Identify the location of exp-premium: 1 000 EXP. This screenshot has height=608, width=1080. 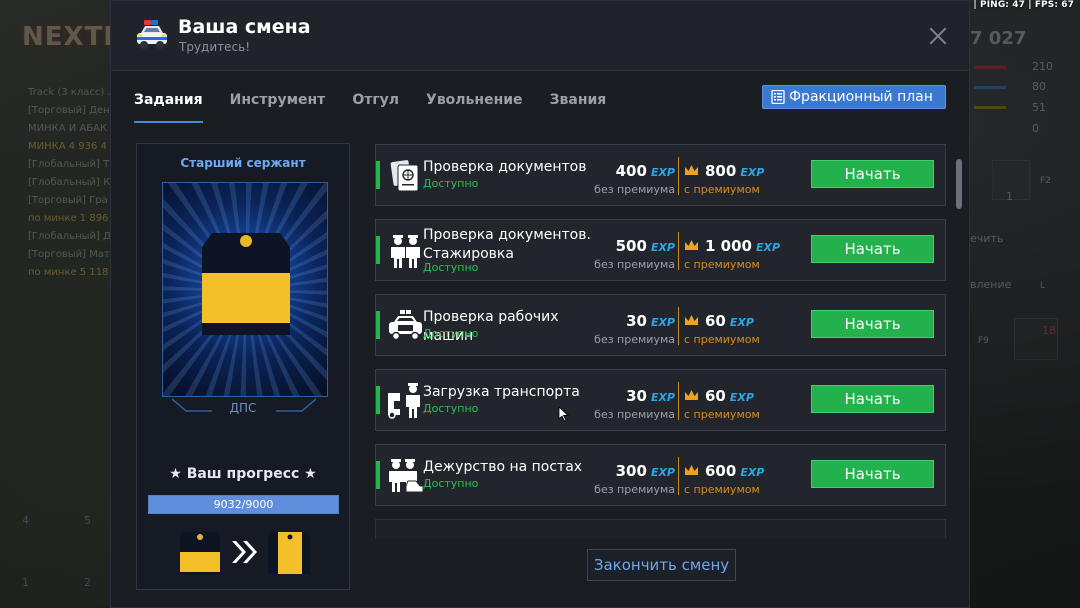
(742, 246).